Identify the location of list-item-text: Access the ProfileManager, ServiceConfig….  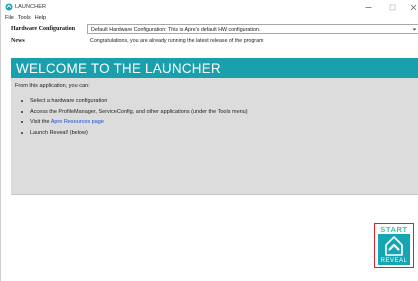
(139, 111).